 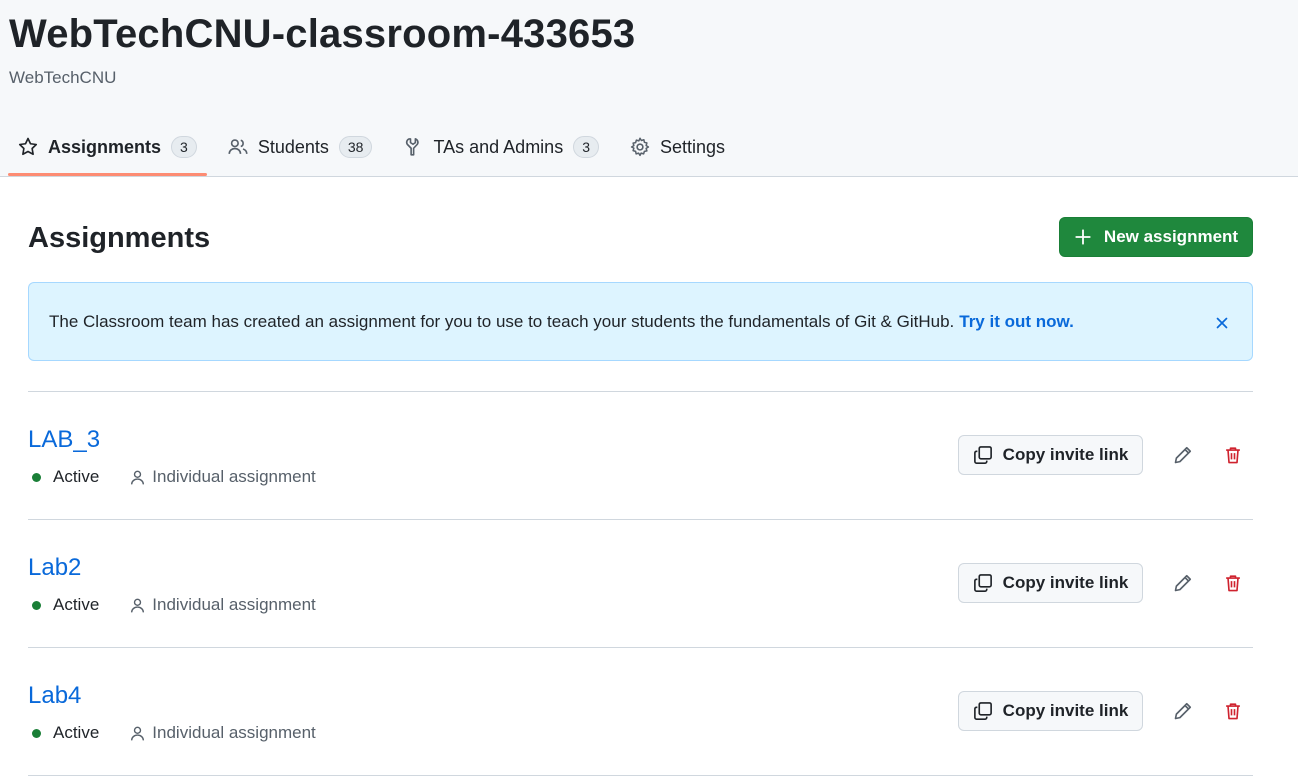 What do you see at coordinates (1171, 236) in the screenshot?
I see `new-assignment-label: New assignment` at bounding box center [1171, 236].